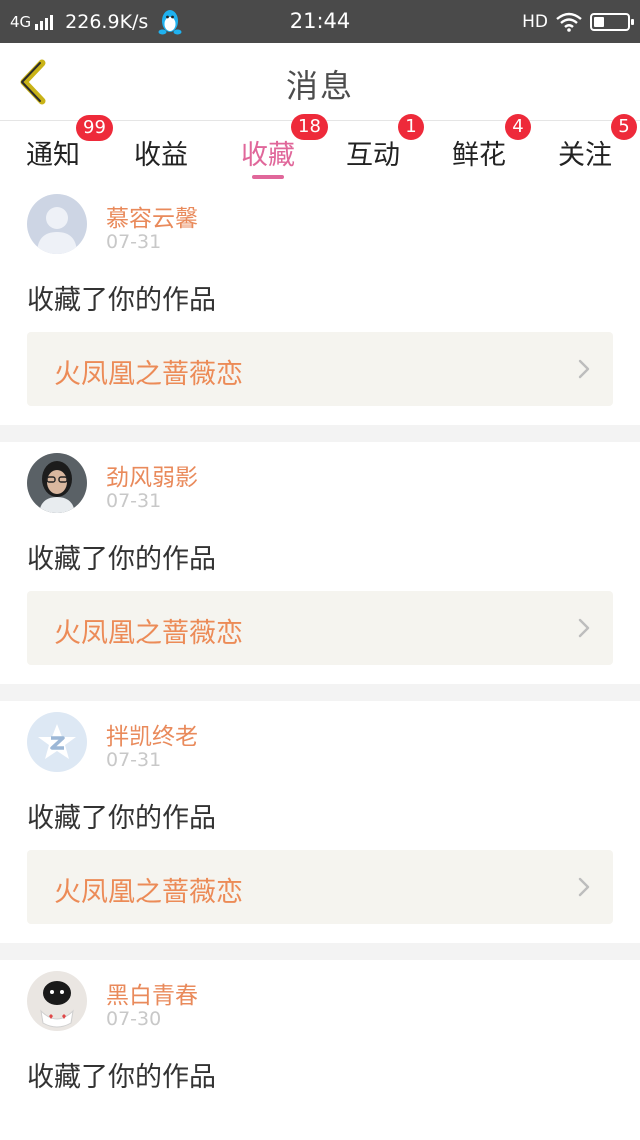  What do you see at coordinates (309, 127) in the screenshot?
I see `favorites-badge: 18` at bounding box center [309, 127].